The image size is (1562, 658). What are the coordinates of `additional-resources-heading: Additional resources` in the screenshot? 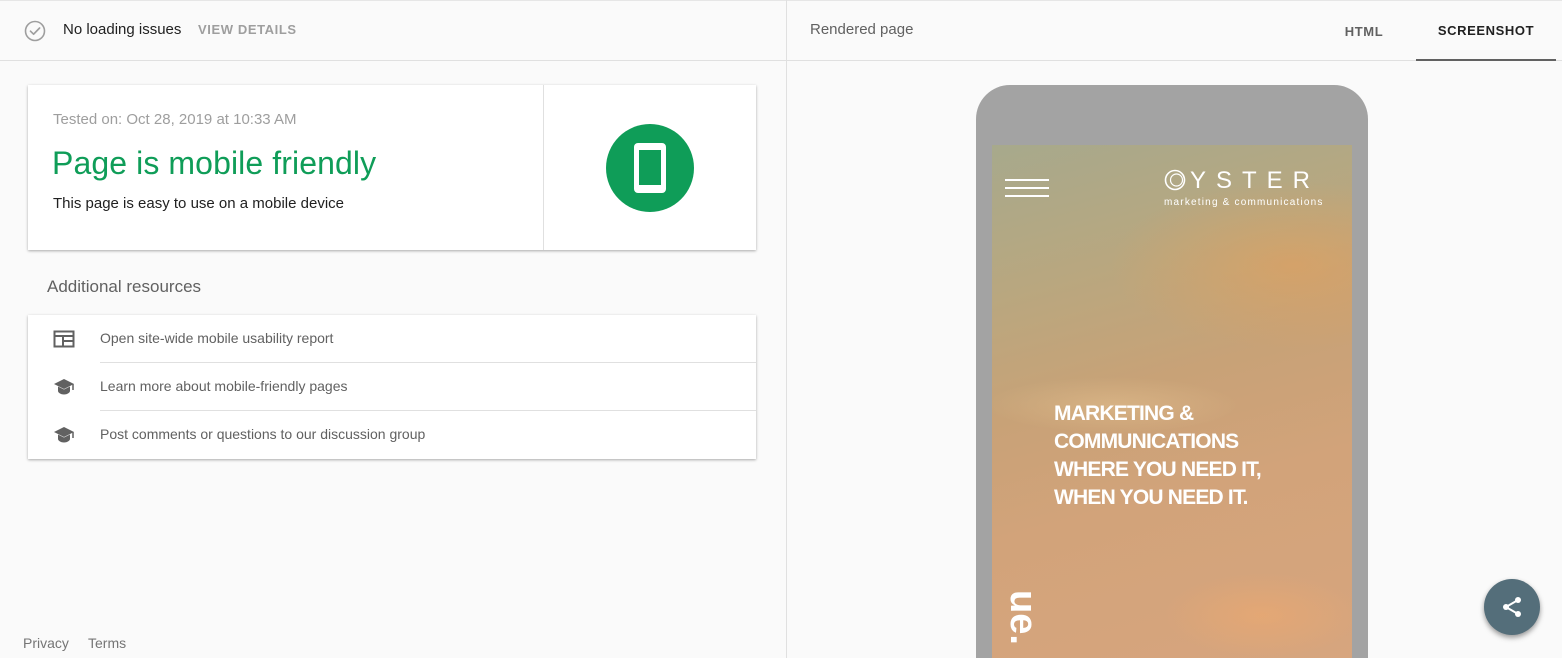 It's located at (124, 286).